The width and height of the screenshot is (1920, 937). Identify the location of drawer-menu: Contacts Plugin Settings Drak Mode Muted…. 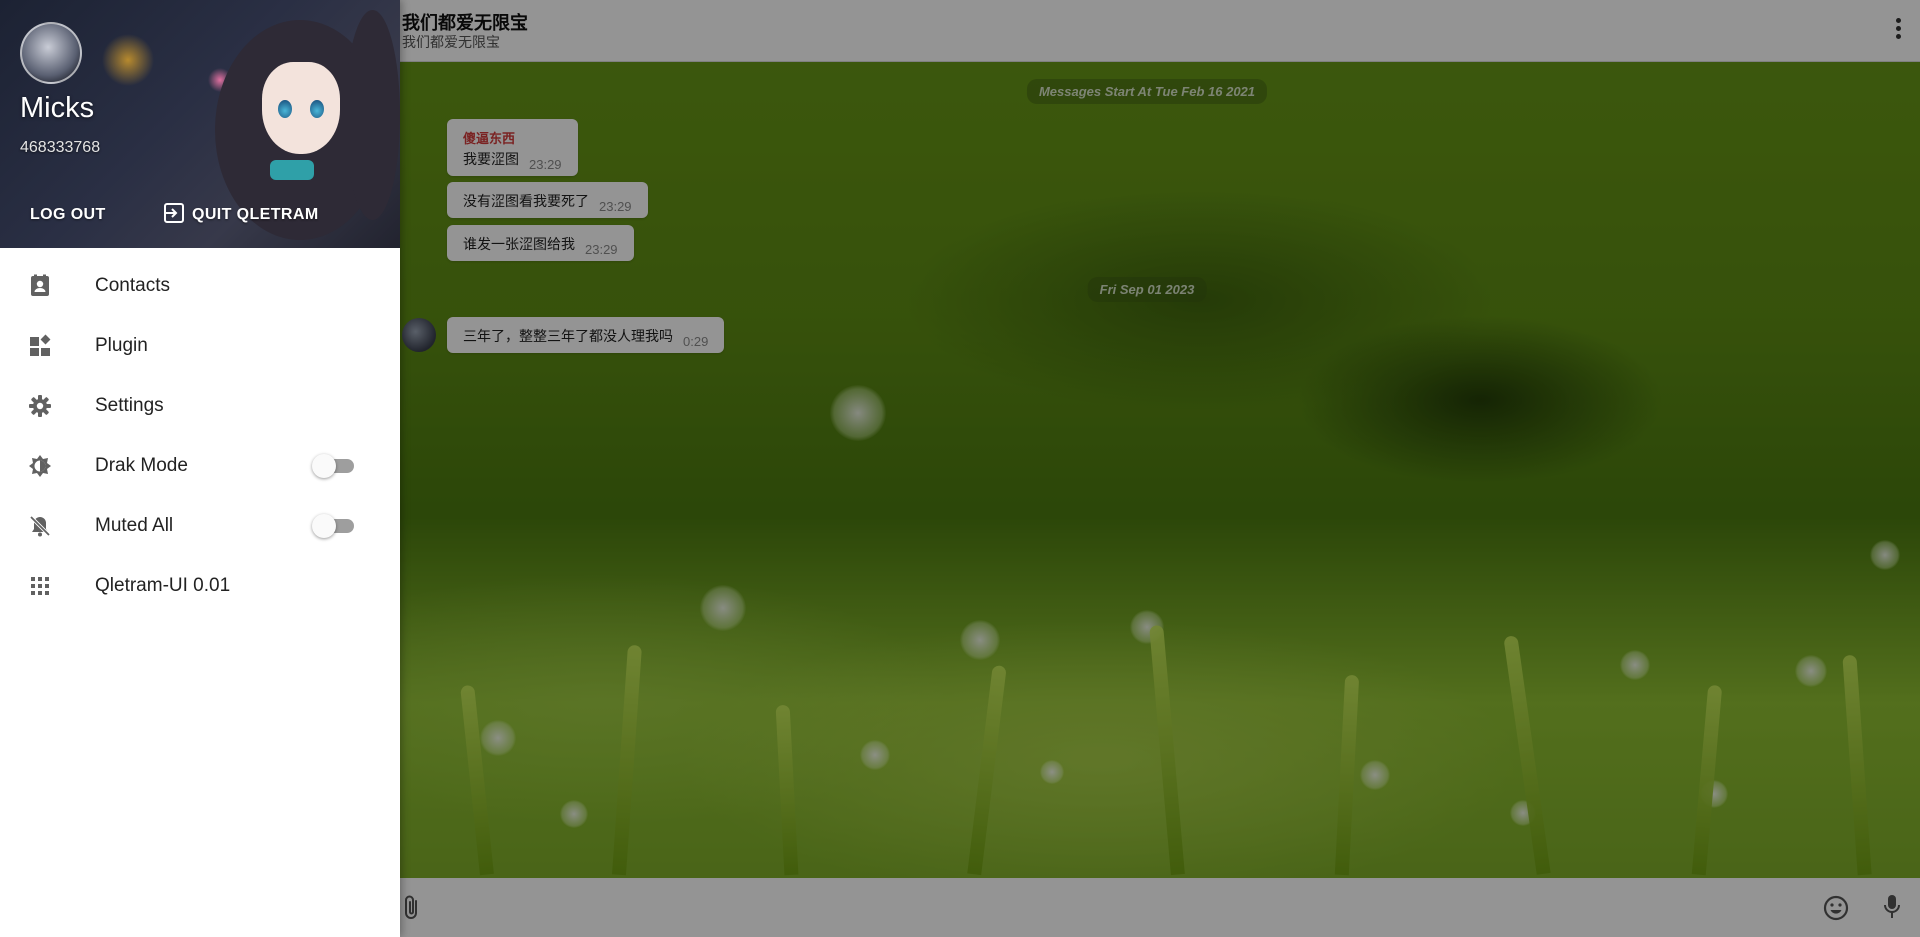
(200, 432).